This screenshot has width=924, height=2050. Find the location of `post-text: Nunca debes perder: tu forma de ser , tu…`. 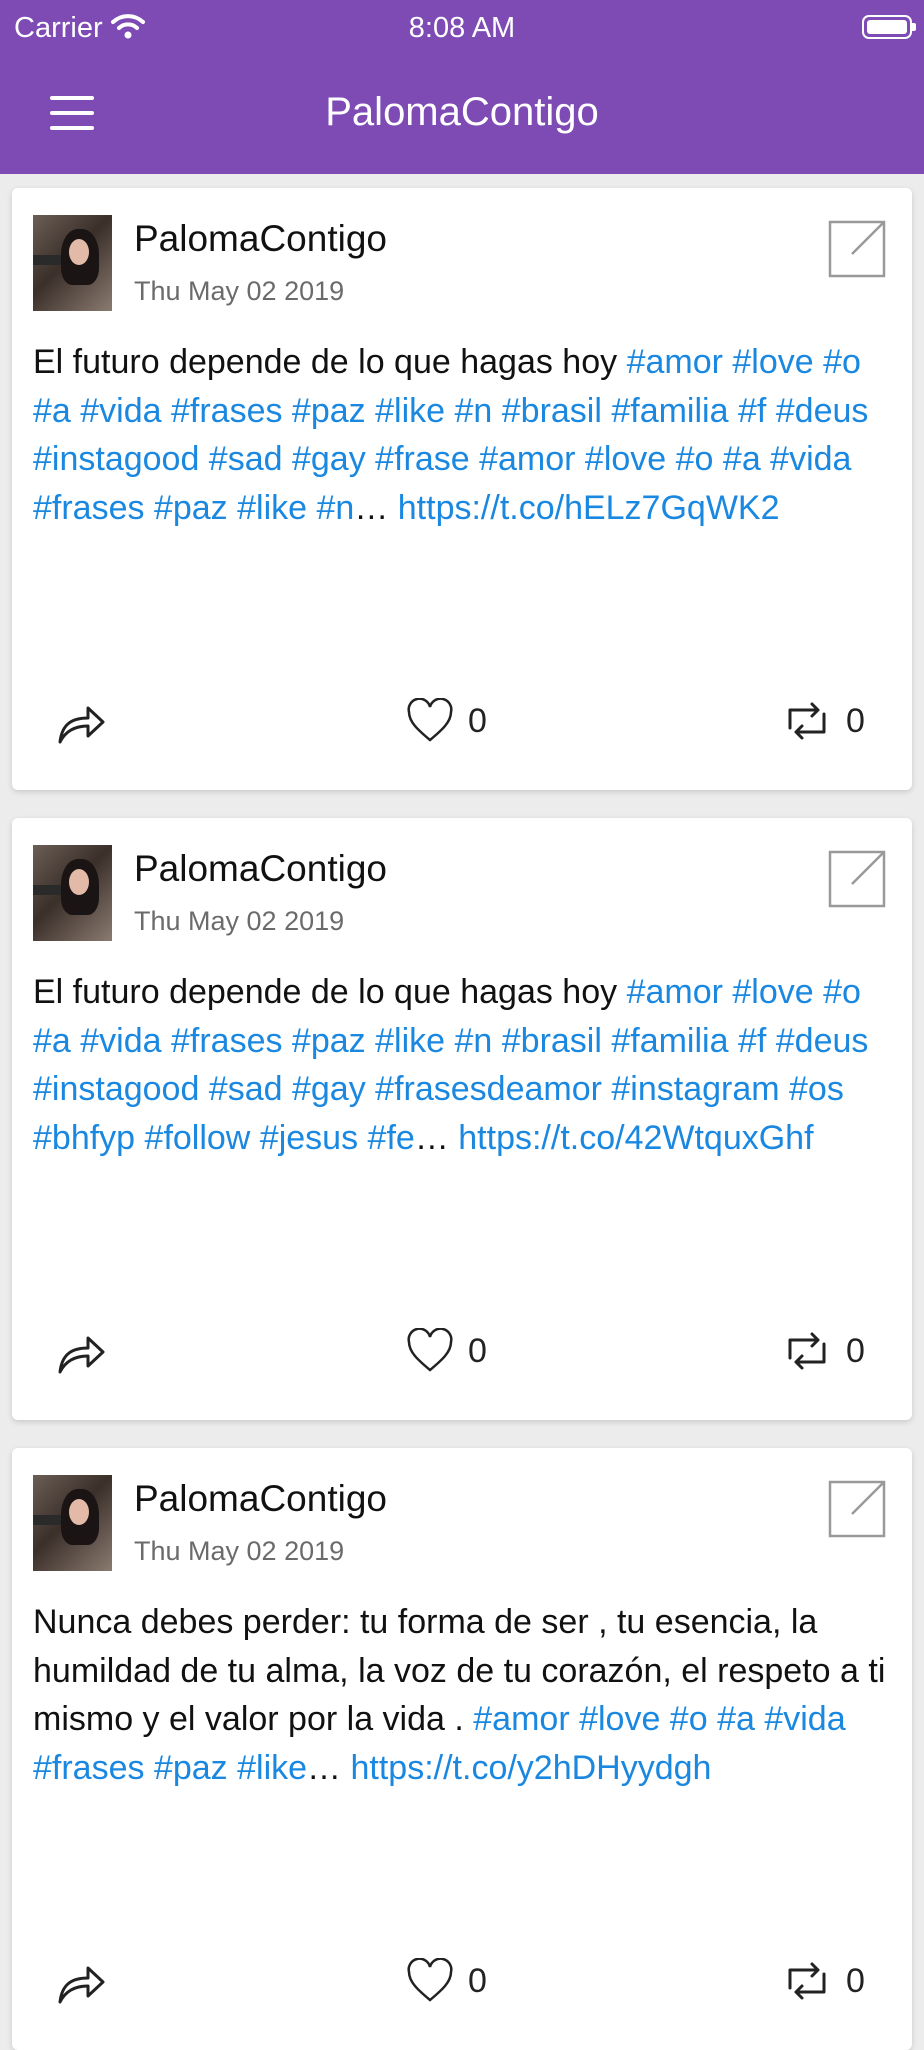

post-text: Nunca debes perder: tu forma de ser , tu… is located at coordinates (468, 1695).